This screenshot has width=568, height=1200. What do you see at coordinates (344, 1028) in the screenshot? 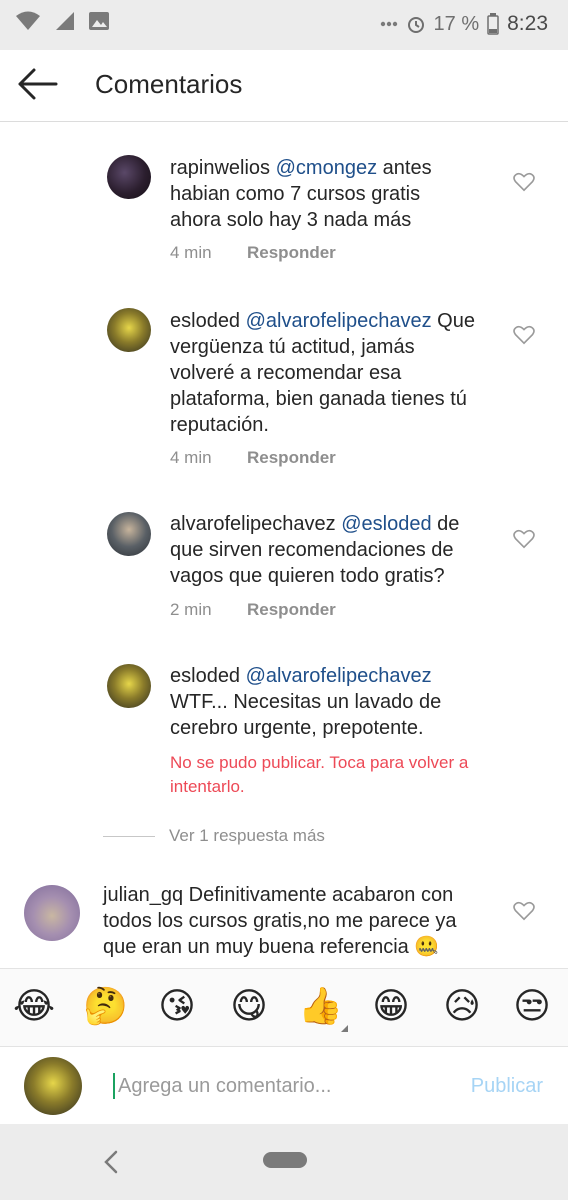
I see `emoji-variants-indicator` at bounding box center [344, 1028].